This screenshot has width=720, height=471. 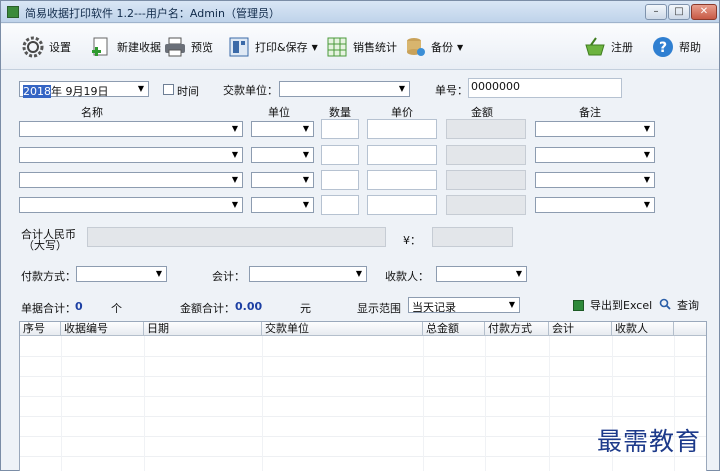 I want to click on col-amount-header: 金额, so click(x=482, y=112).